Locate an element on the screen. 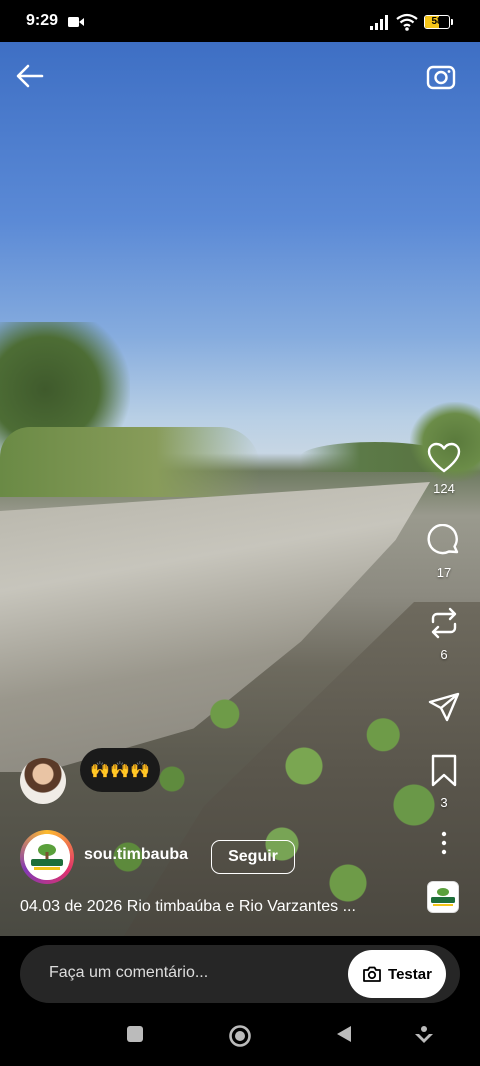 The height and width of the screenshot is (1066, 480). send-icon is located at coordinates (444, 707).